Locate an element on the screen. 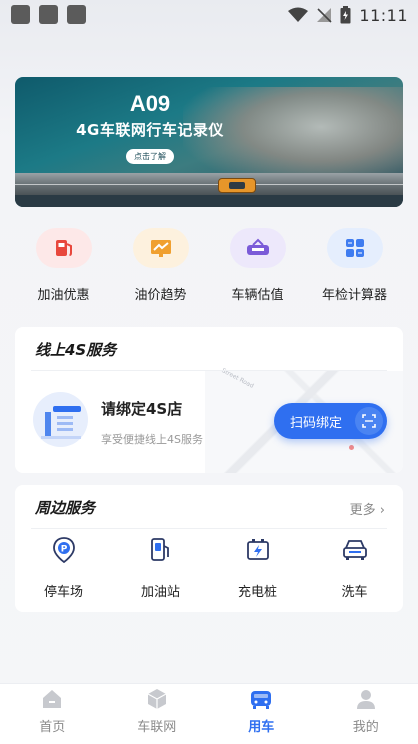  trend-chart-icon is located at coordinates (160, 248).